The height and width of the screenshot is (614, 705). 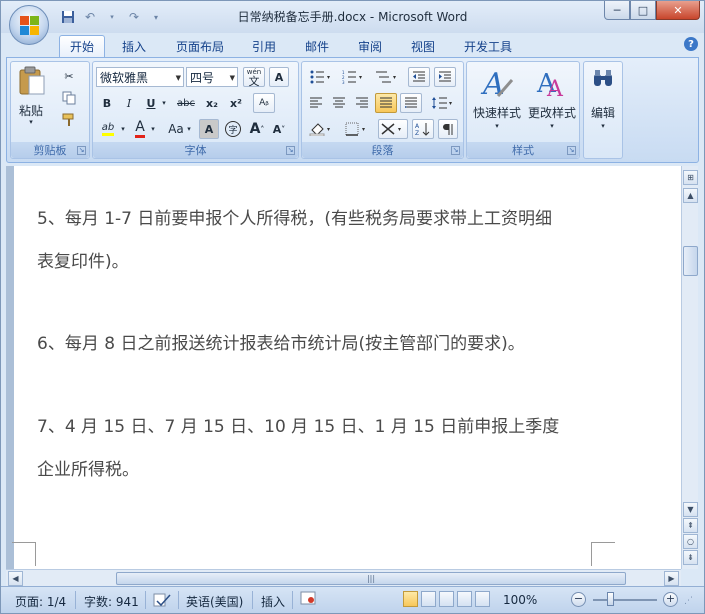 I want to click on full-screen-reading-view-icon, so click(x=428, y=599).